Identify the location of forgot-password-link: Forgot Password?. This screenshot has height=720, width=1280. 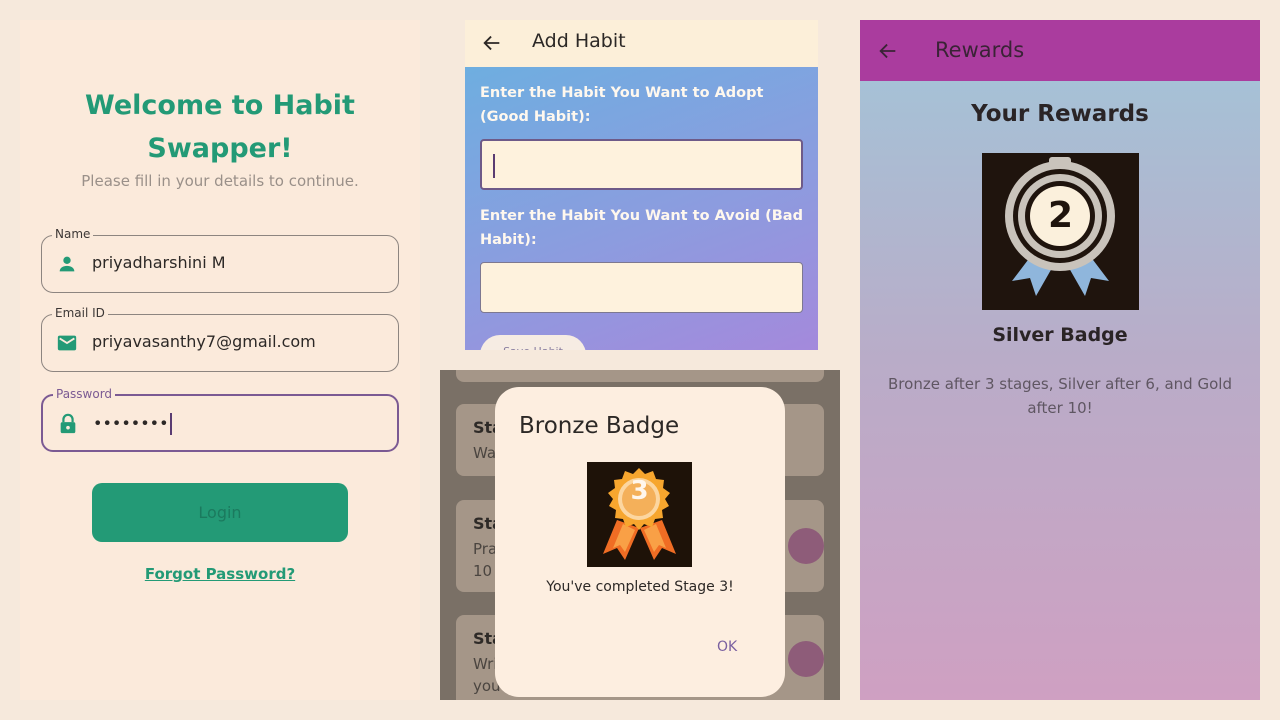
(220, 574).